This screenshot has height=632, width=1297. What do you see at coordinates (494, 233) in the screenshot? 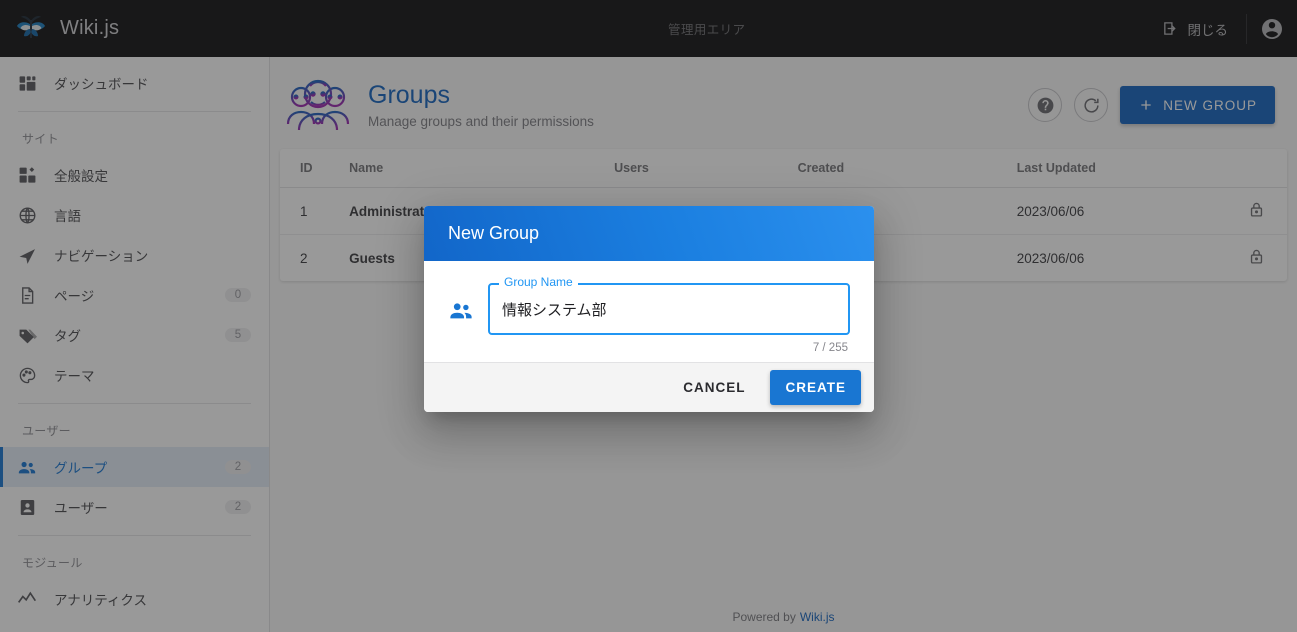
I see `dialog-title: New Group` at bounding box center [494, 233].